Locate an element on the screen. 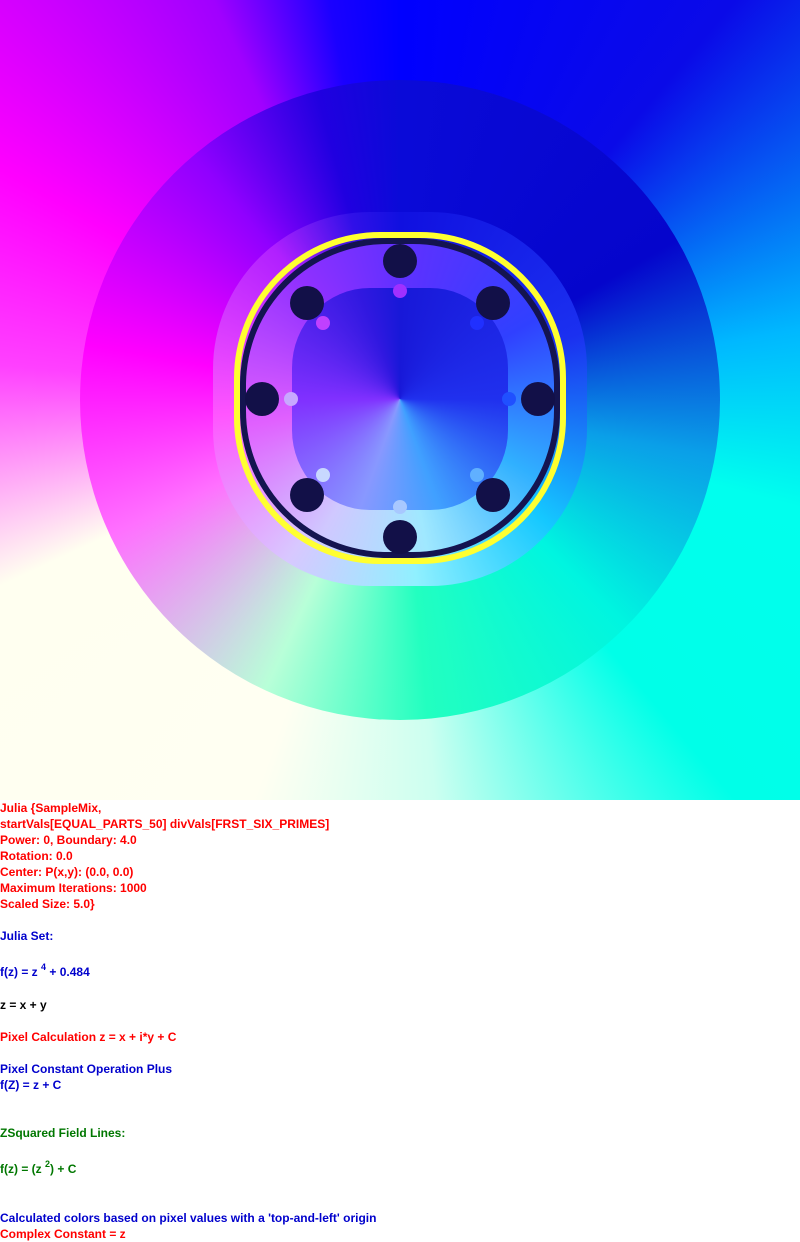 The width and height of the screenshot is (800, 1242). pixel-calculation: Pixel Calculation z = x + i*y + C is located at coordinates (88, 1037).